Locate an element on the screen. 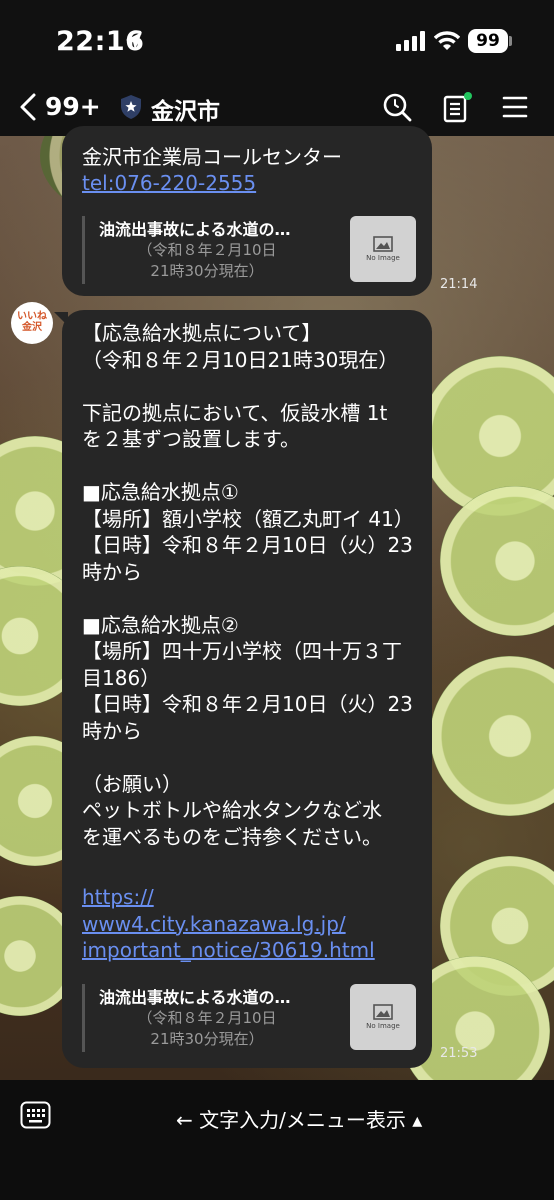  shield-icon is located at coordinates (131, 107).